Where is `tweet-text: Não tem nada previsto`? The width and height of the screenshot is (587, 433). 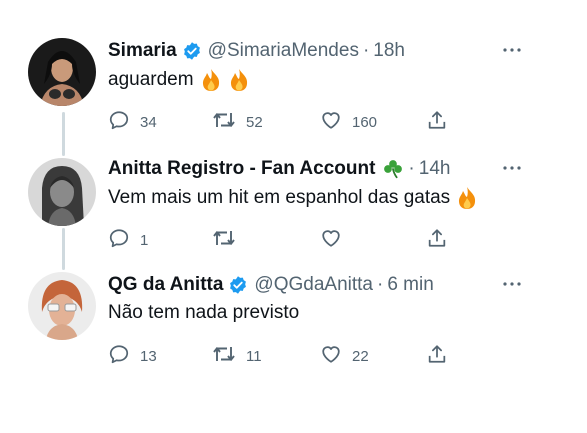
tweet-text: Não tem nada previsto is located at coordinates (204, 312).